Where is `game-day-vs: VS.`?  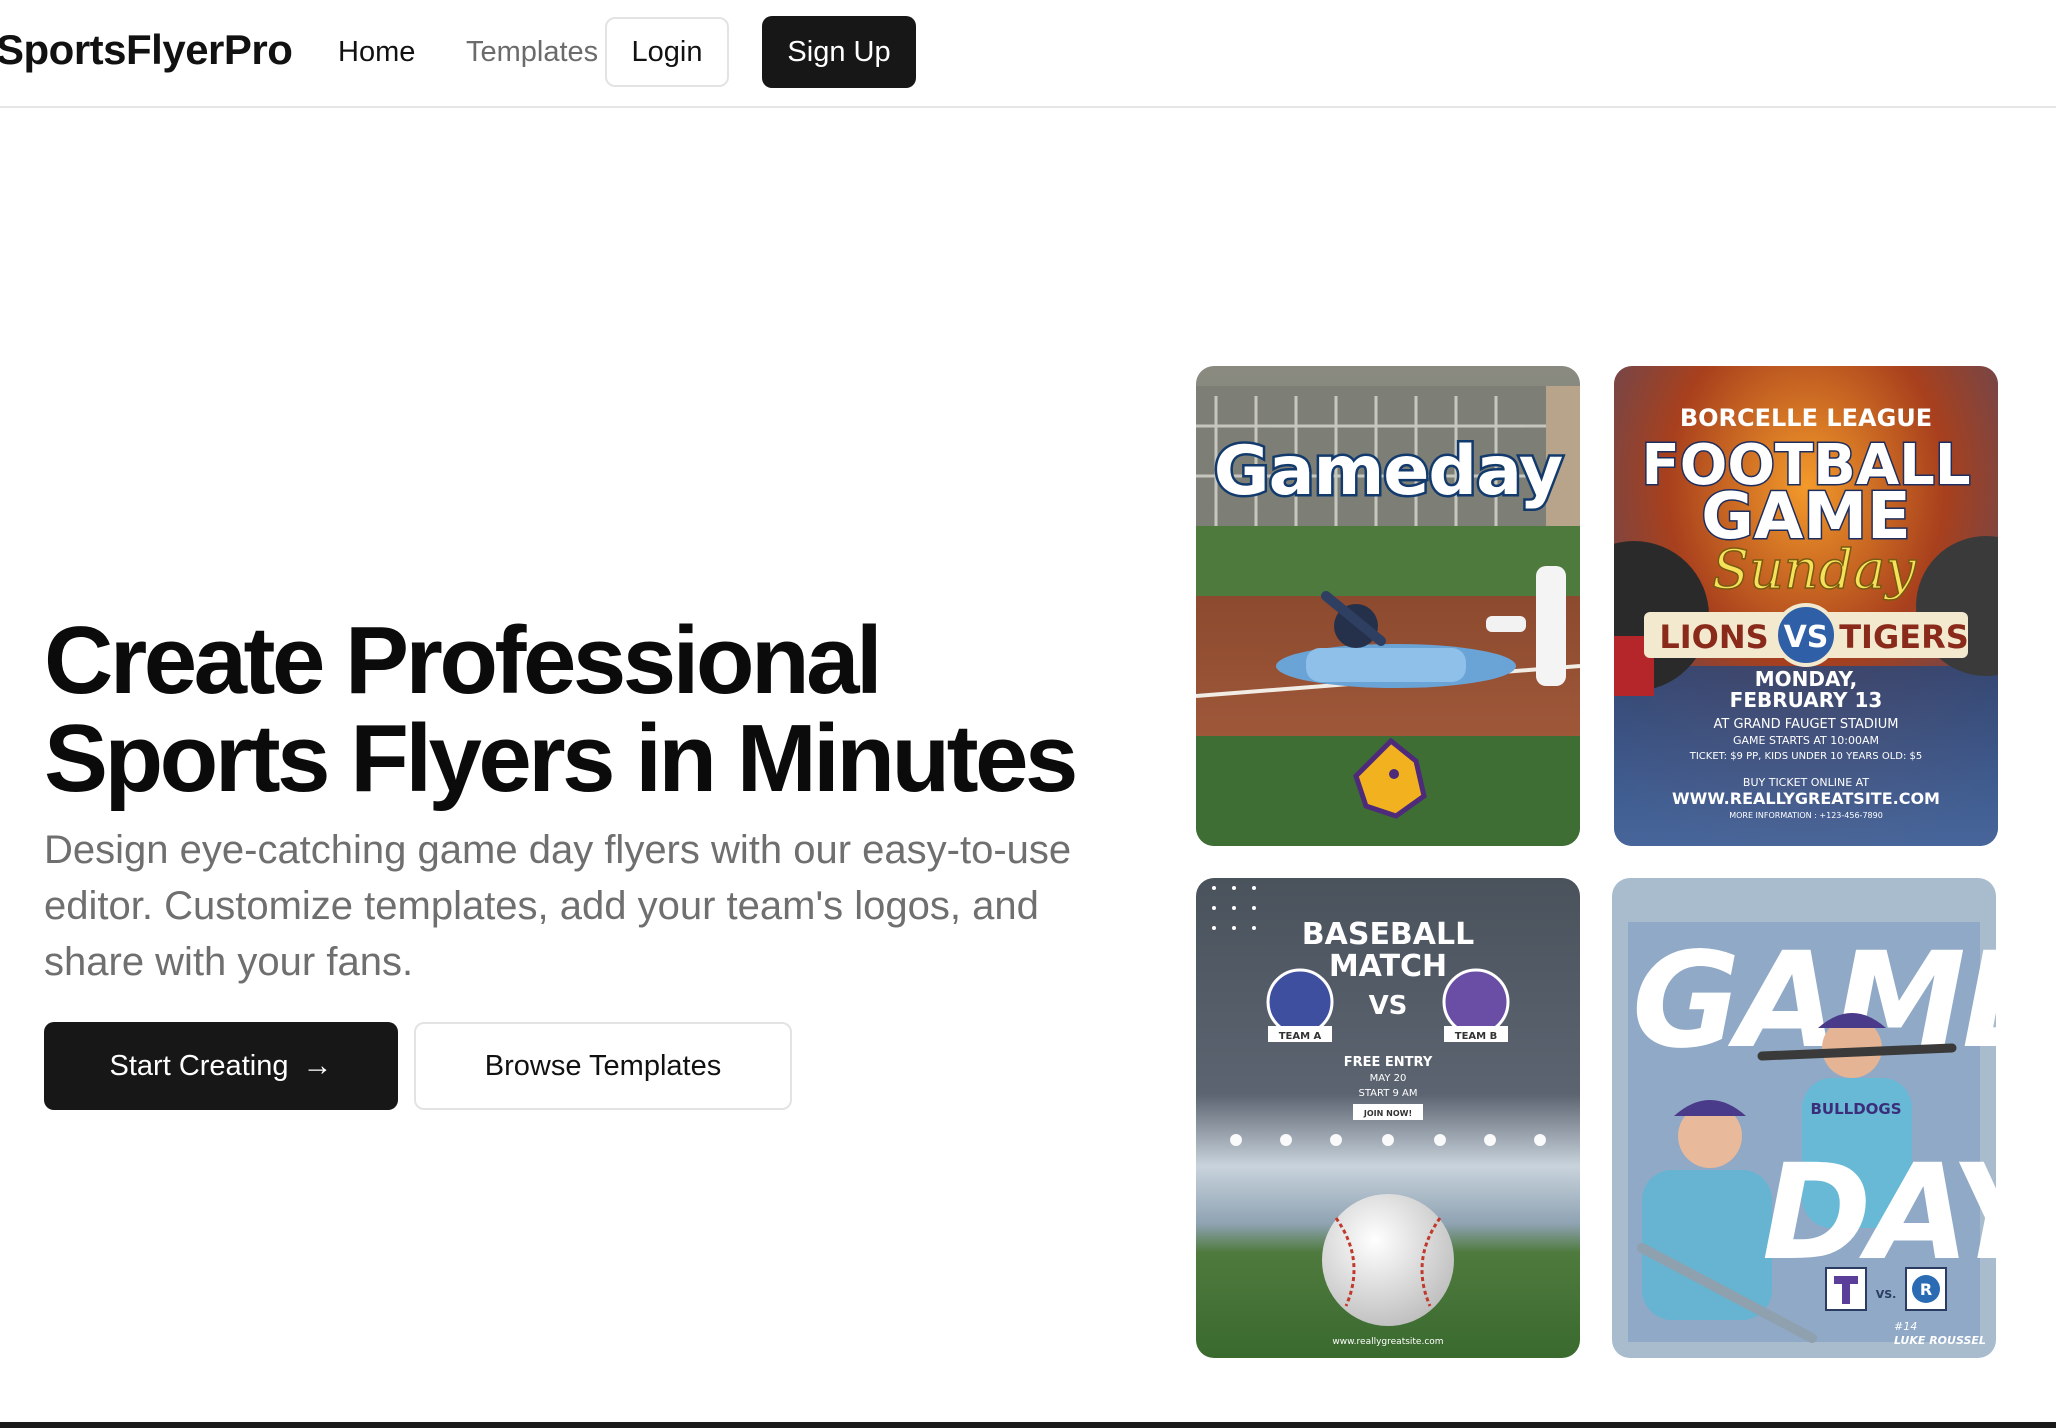
game-day-vs: VS. is located at coordinates (1886, 1294).